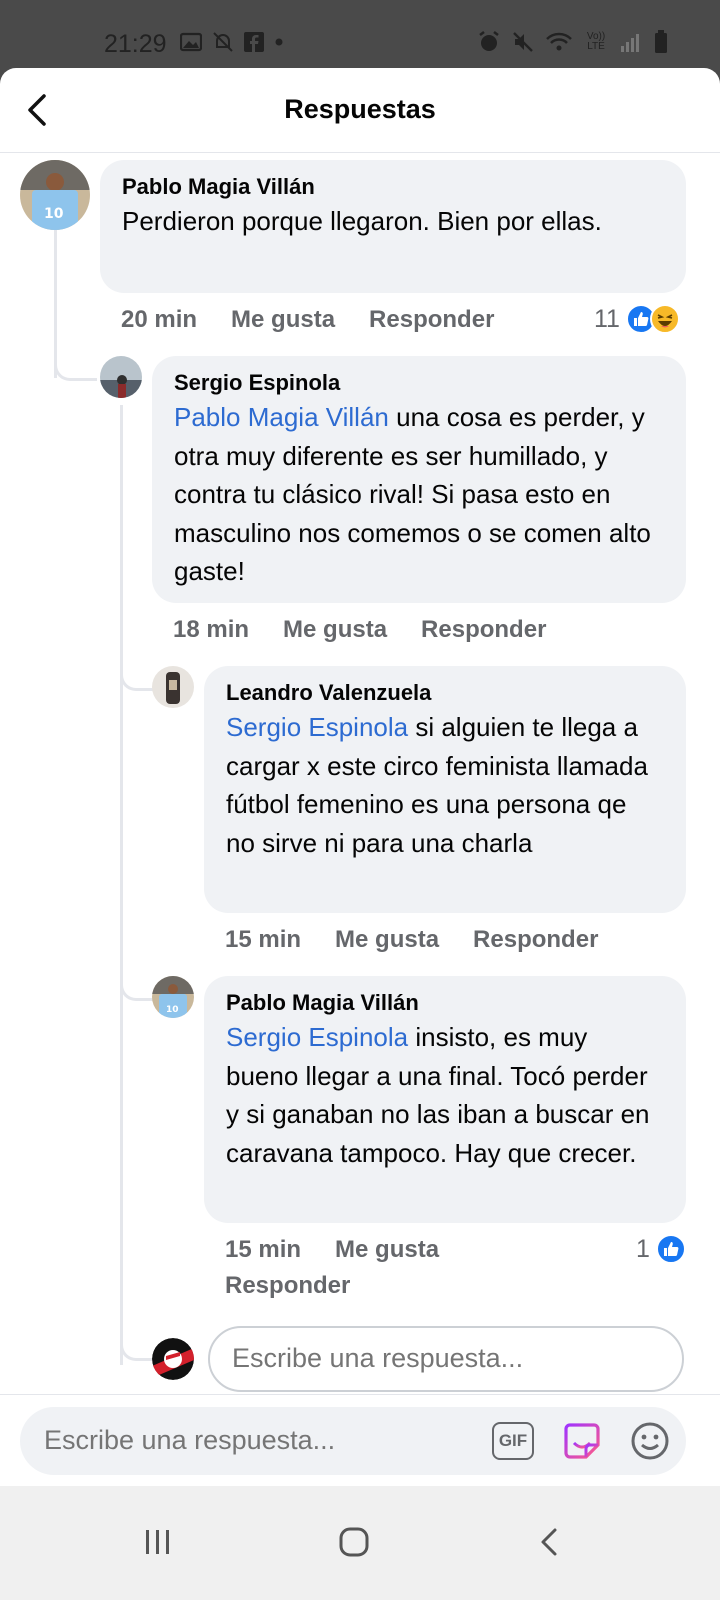 This screenshot has width=720, height=1600. What do you see at coordinates (596, 41) in the screenshot?
I see `volte-icon: Vo)) LTE` at bounding box center [596, 41].